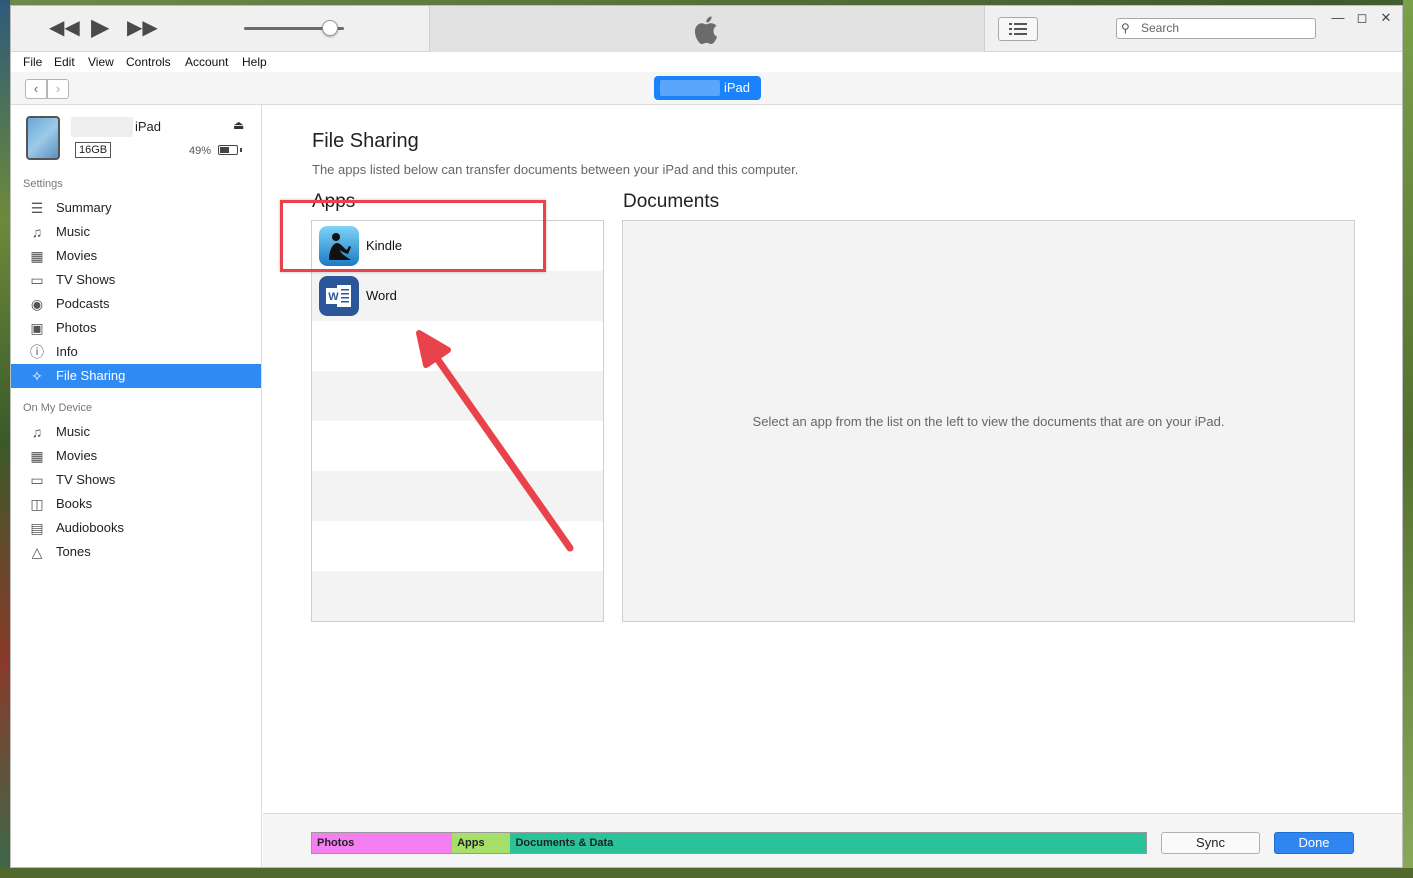 Image resolution: width=1413 pixels, height=878 pixels. Describe the element at coordinates (100, 28) in the screenshot. I see `play-icon: ▶` at that location.